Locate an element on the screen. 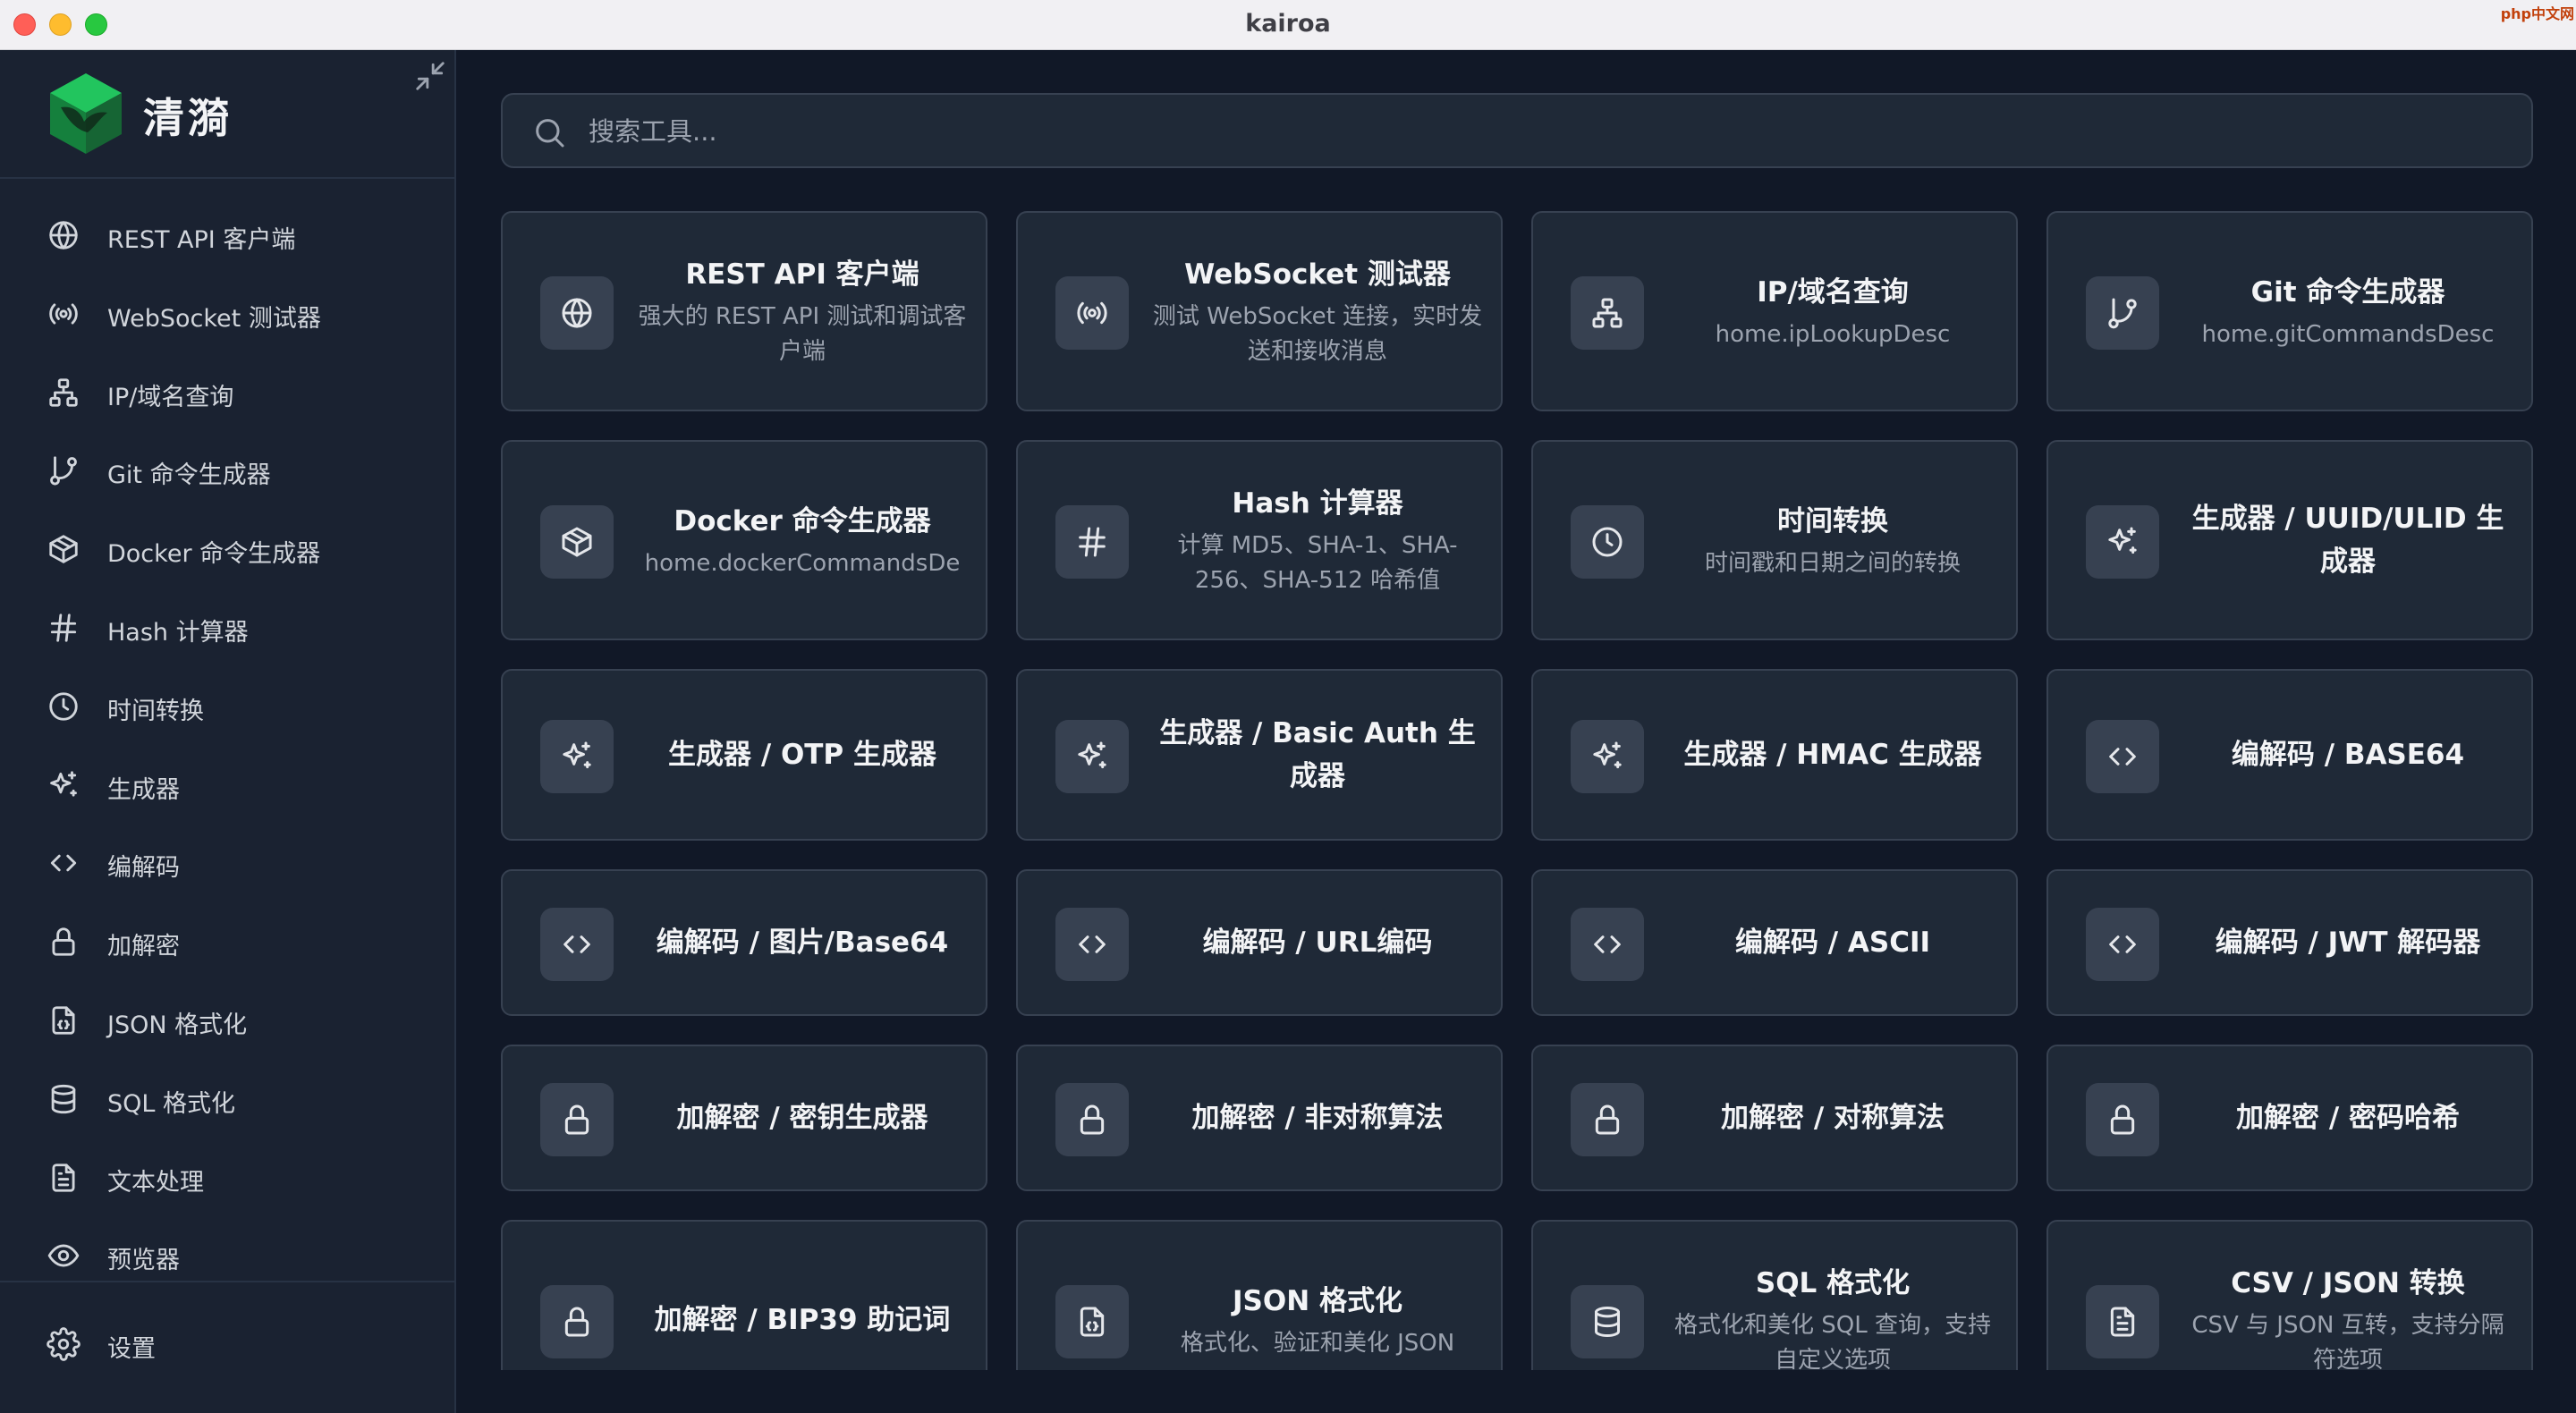  card-title: 时间转换 is located at coordinates (1832, 521).